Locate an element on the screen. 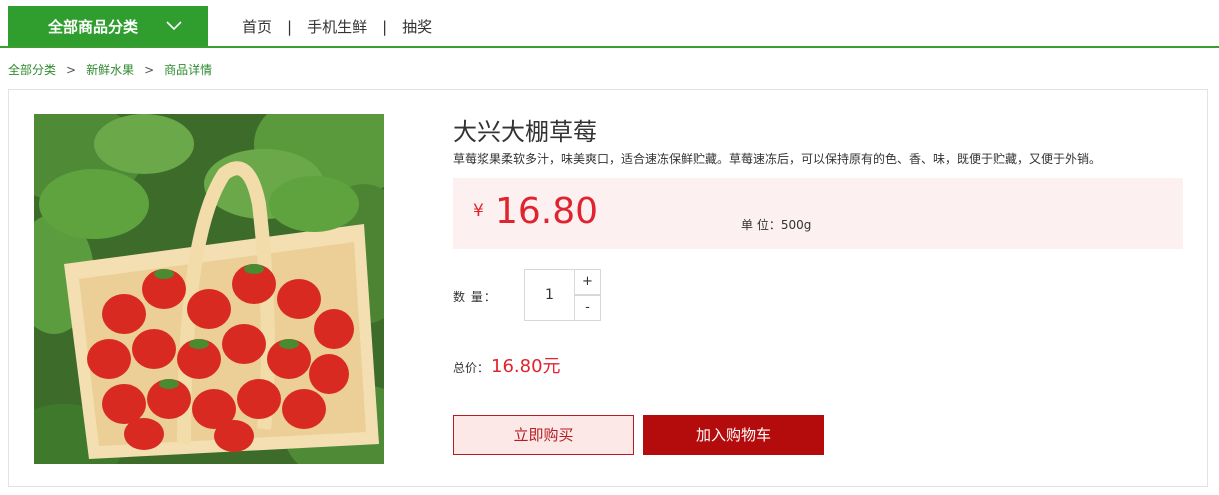 This screenshot has width=1219, height=495. quantity-input: 1 is located at coordinates (549, 295).